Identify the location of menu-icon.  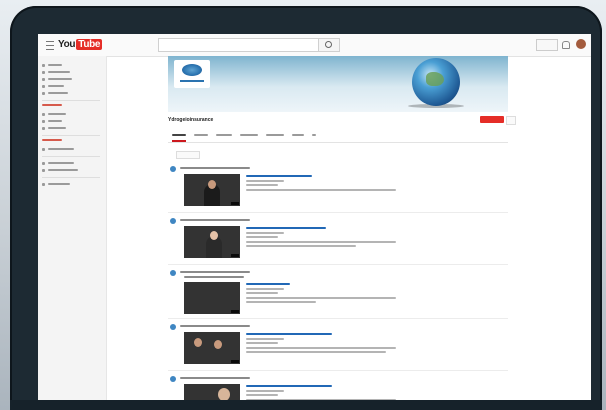
(50, 45).